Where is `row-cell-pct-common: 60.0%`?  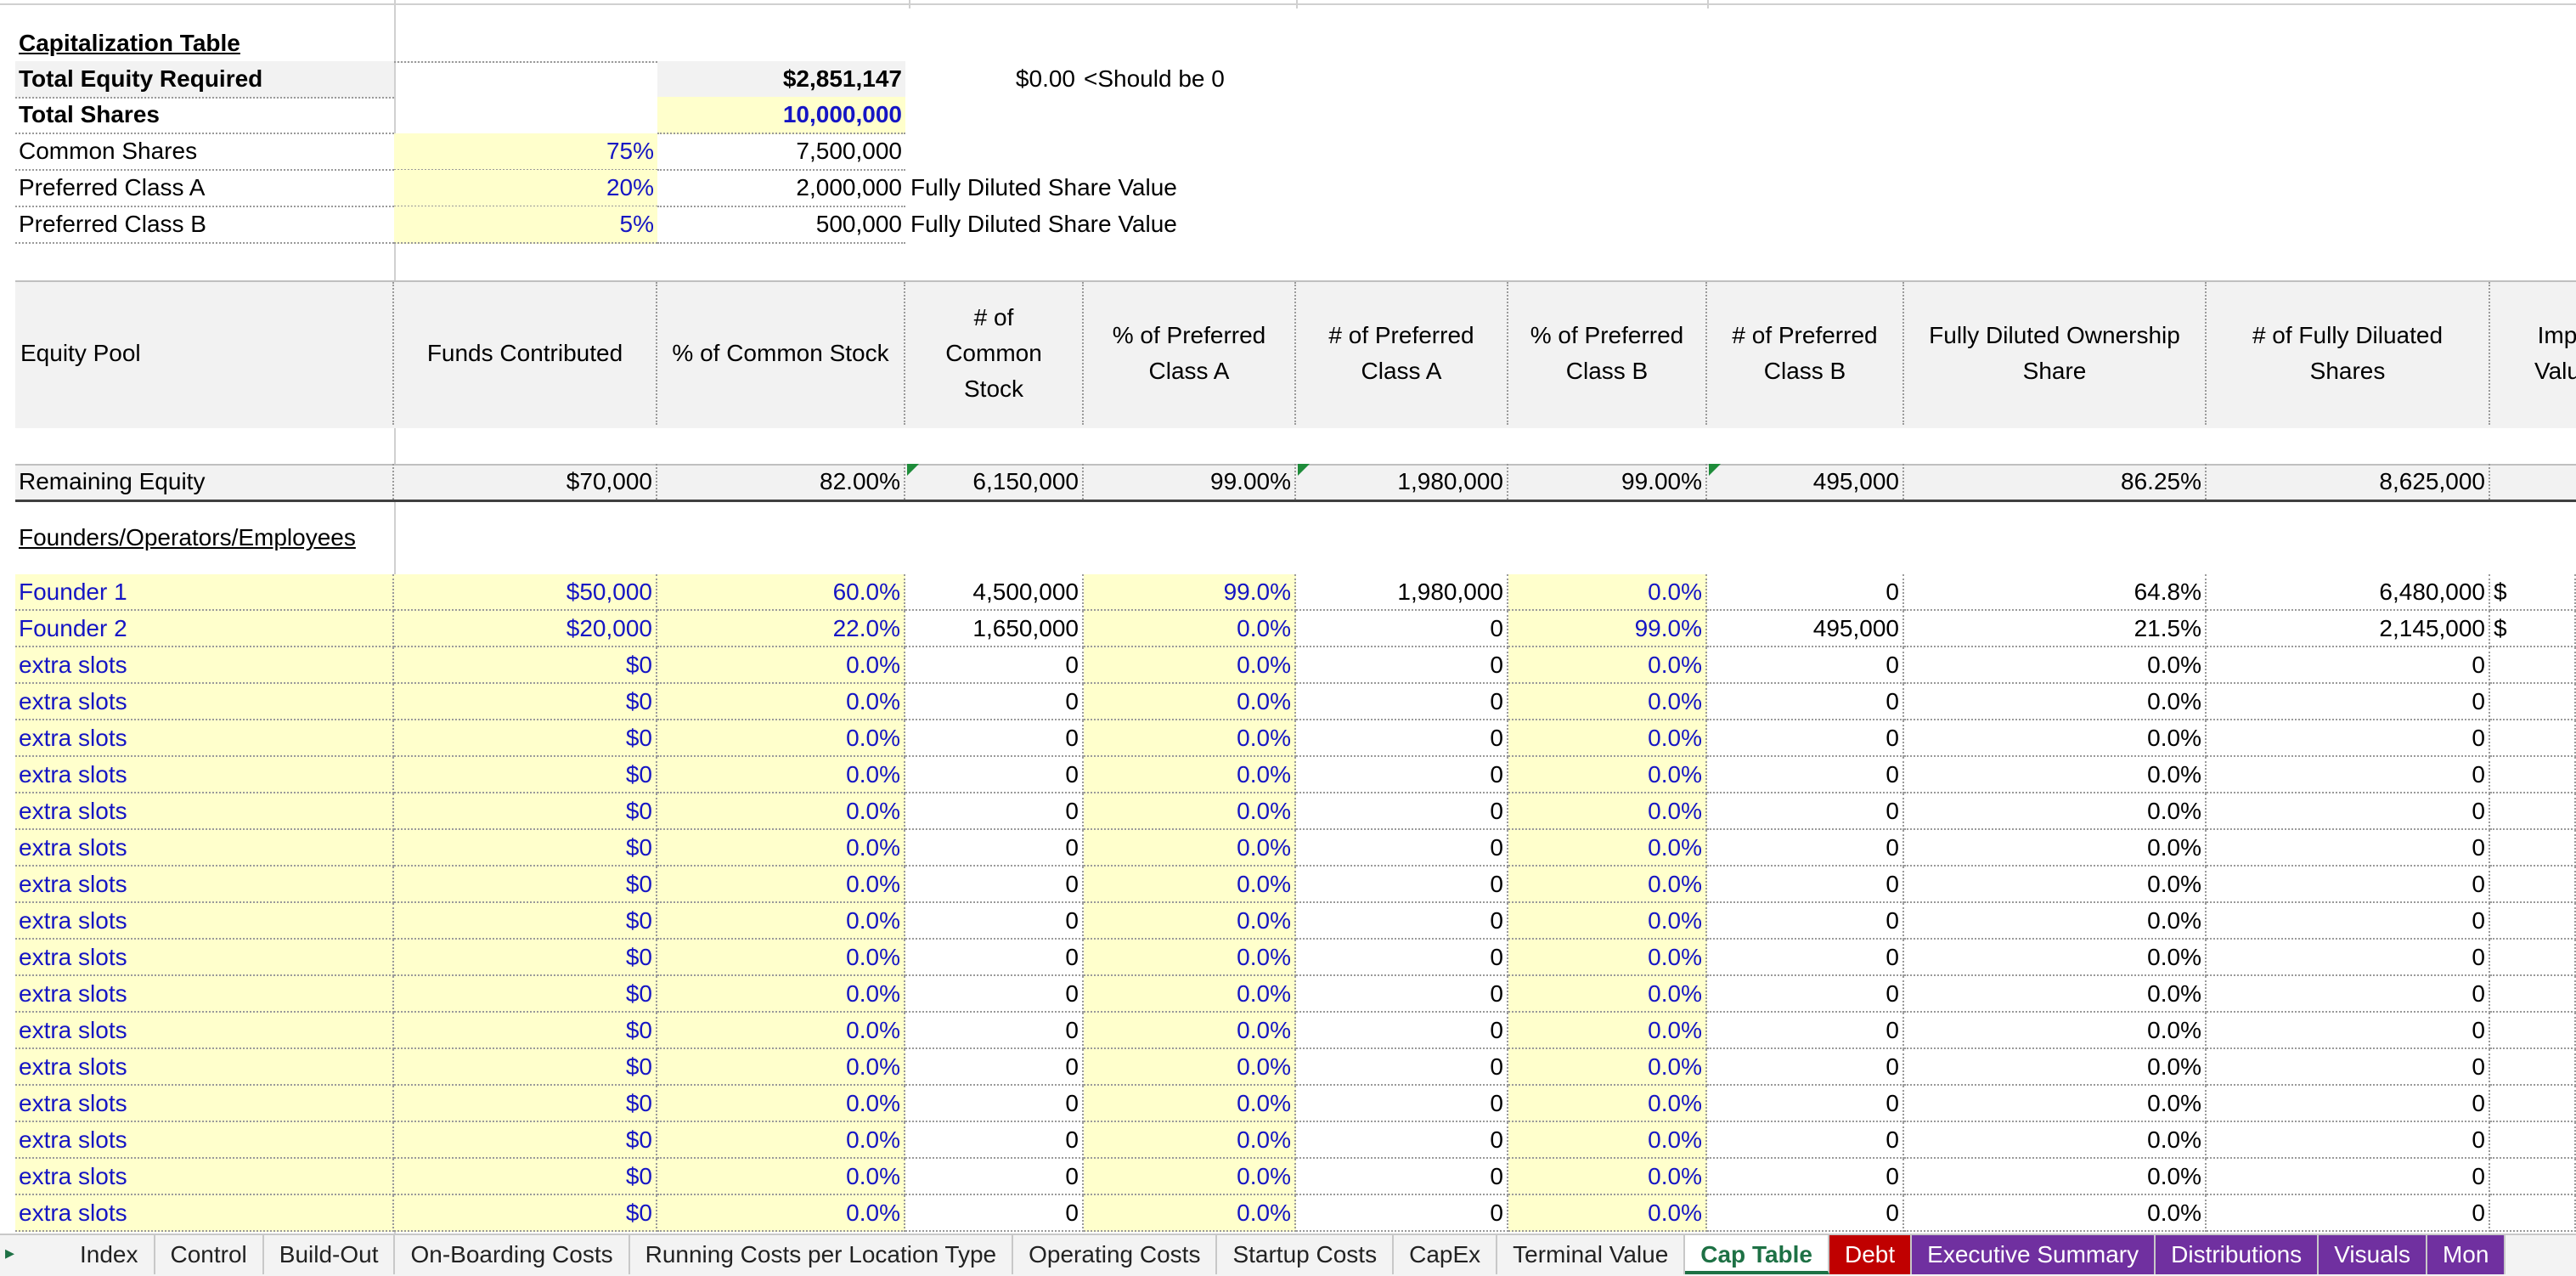
row-cell-pct-common: 60.0% is located at coordinates (781, 592).